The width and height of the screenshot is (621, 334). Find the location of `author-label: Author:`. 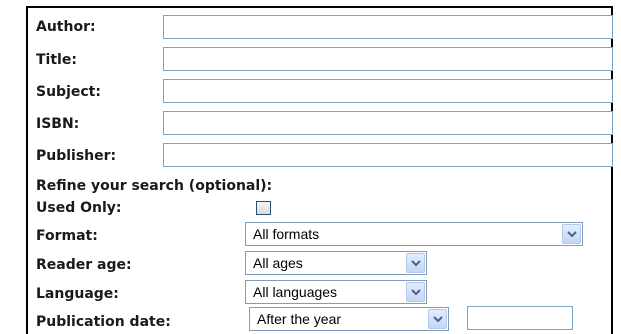

author-label: Author: is located at coordinates (66, 27).